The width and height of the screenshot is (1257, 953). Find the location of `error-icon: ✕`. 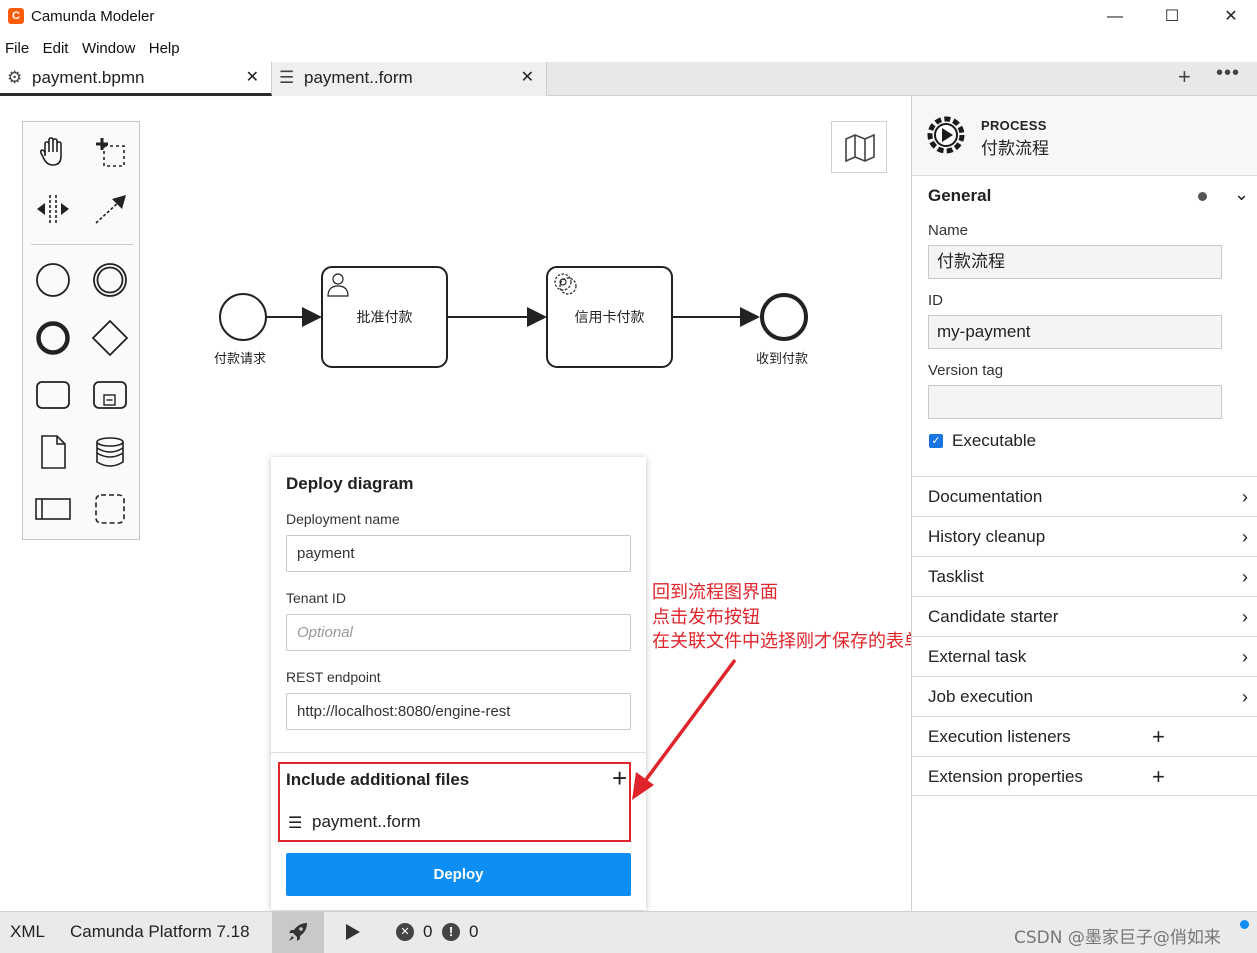

error-icon: ✕ is located at coordinates (405, 932).